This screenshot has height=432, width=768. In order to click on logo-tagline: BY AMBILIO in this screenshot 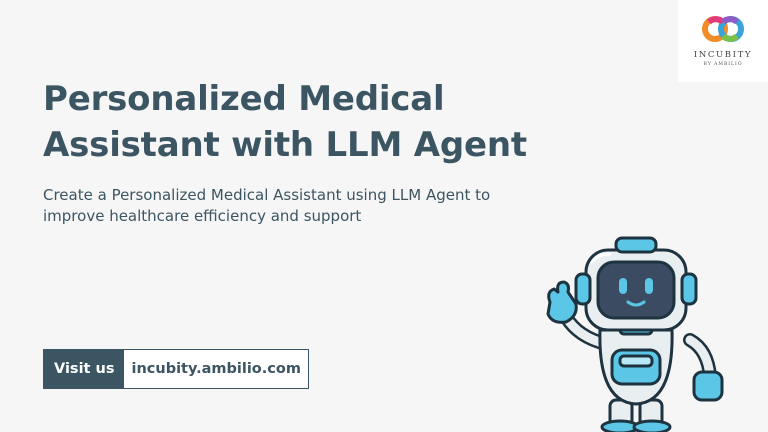, I will do `click(723, 64)`.